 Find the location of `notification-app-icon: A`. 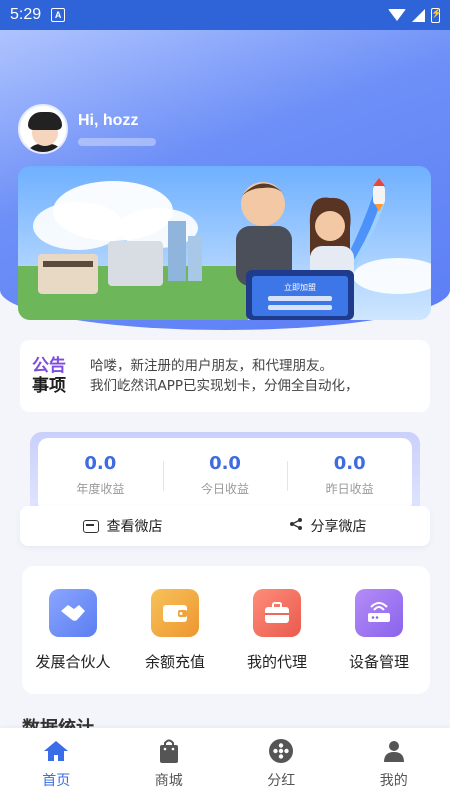

notification-app-icon: A is located at coordinates (58, 15).